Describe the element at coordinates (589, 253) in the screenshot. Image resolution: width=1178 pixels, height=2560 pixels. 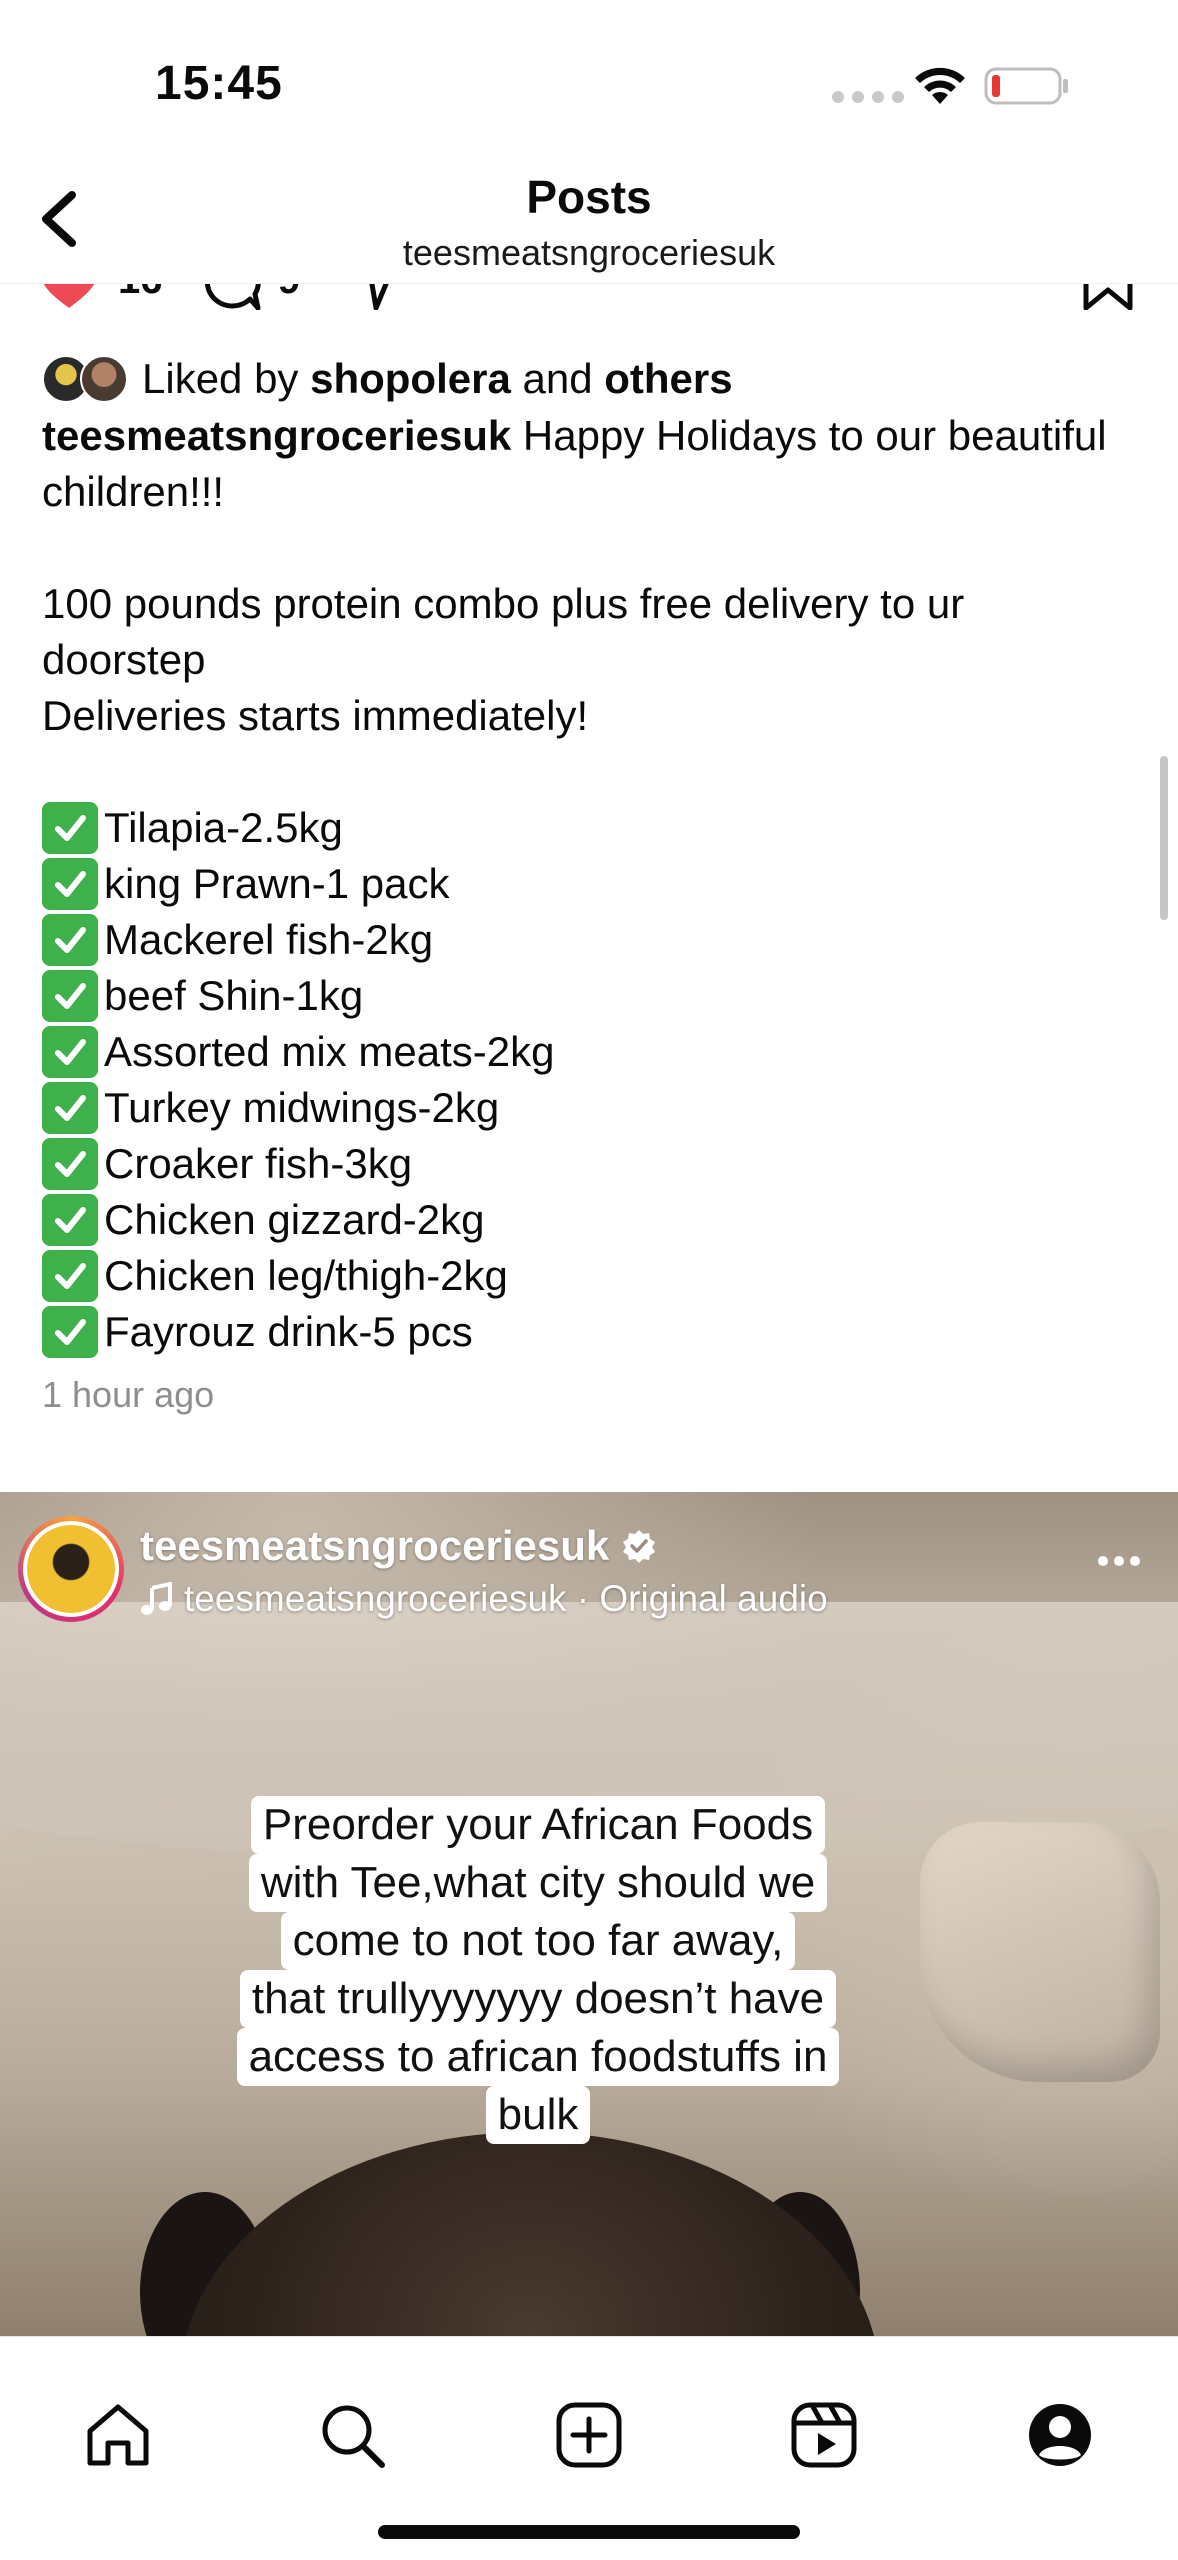
I see `page-subtitle-username: teesmeatsngroceriesuk` at that location.